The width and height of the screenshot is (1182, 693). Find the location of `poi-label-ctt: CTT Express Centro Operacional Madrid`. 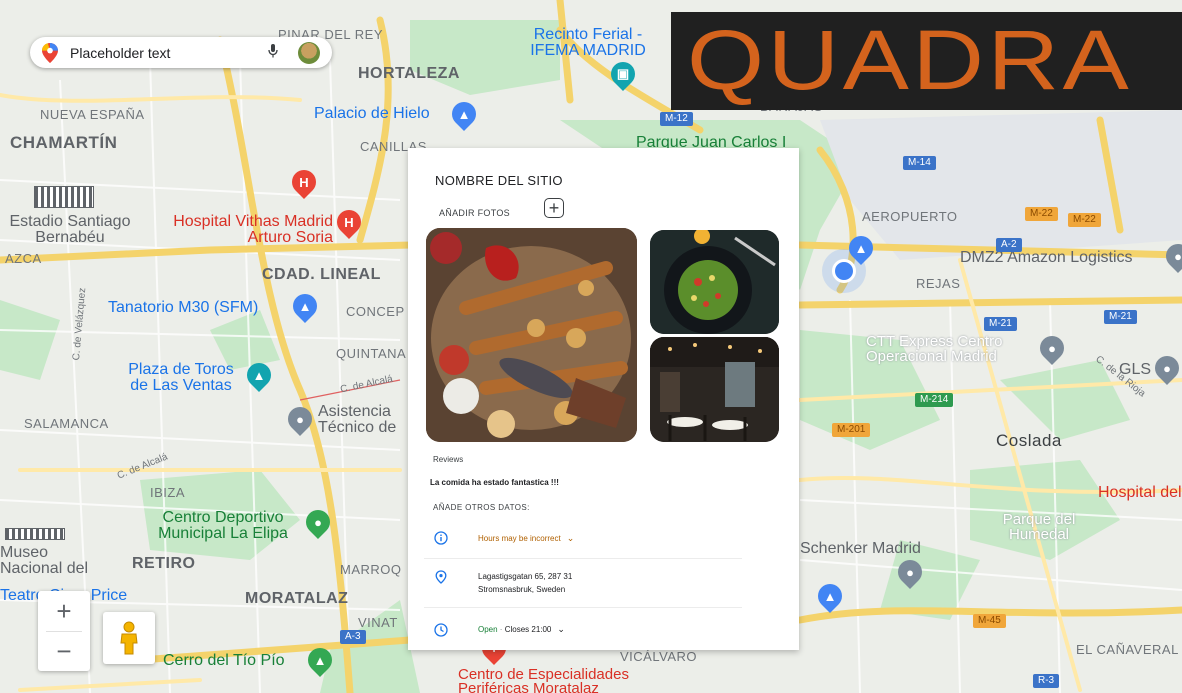

poi-label-ctt: CTT Express Centro Operacional Madrid is located at coordinates (954, 349).